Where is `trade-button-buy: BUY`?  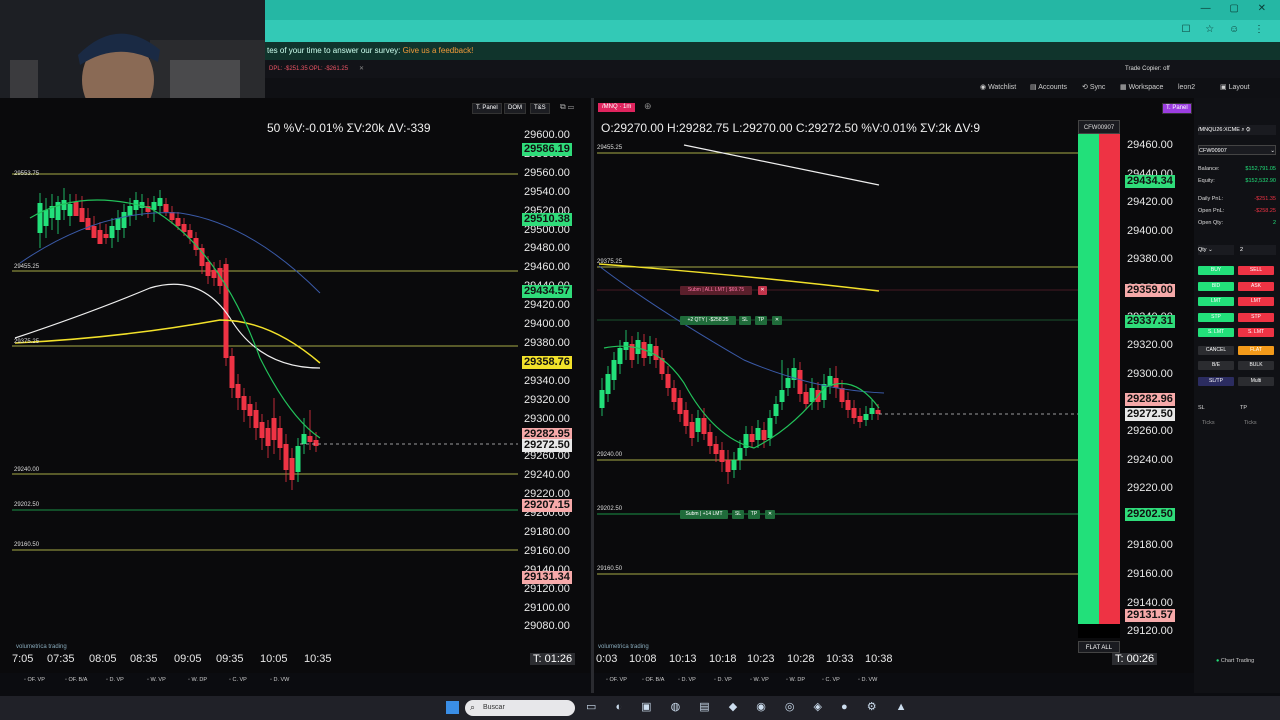 trade-button-buy: BUY is located at coordinates (1216, 270).